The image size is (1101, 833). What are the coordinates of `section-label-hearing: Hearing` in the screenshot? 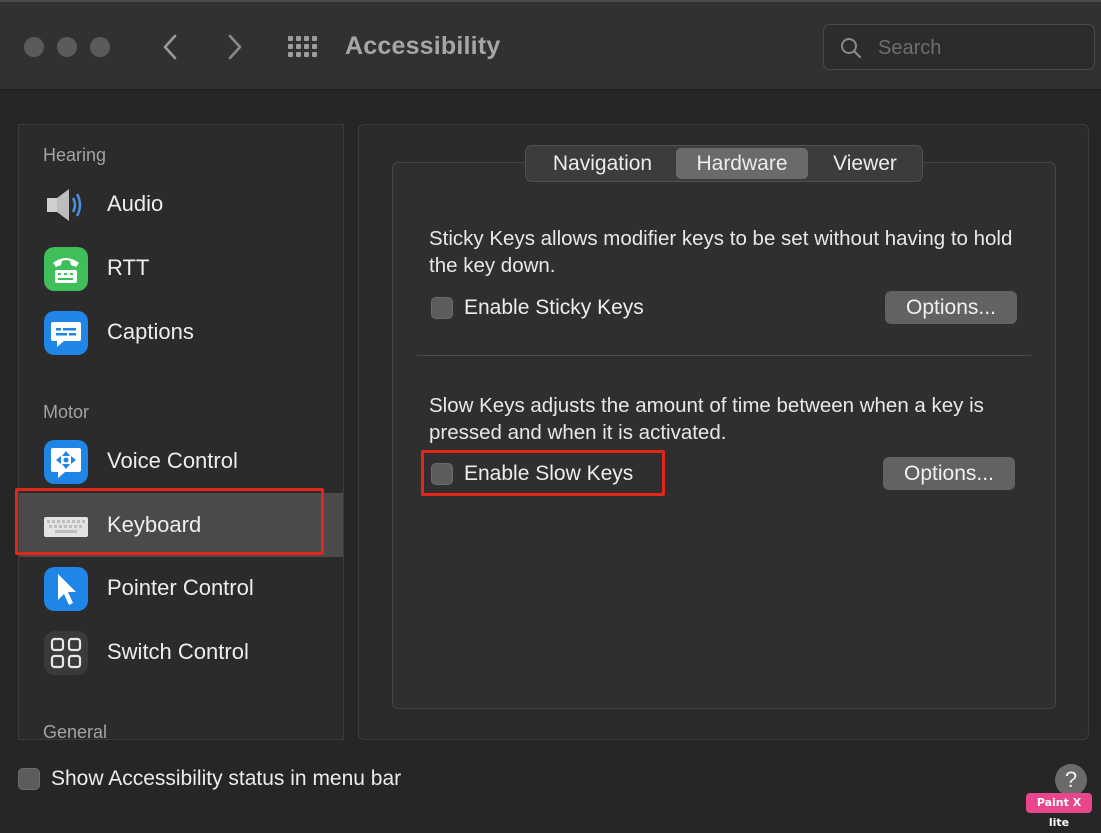 It's located at (75, 155).